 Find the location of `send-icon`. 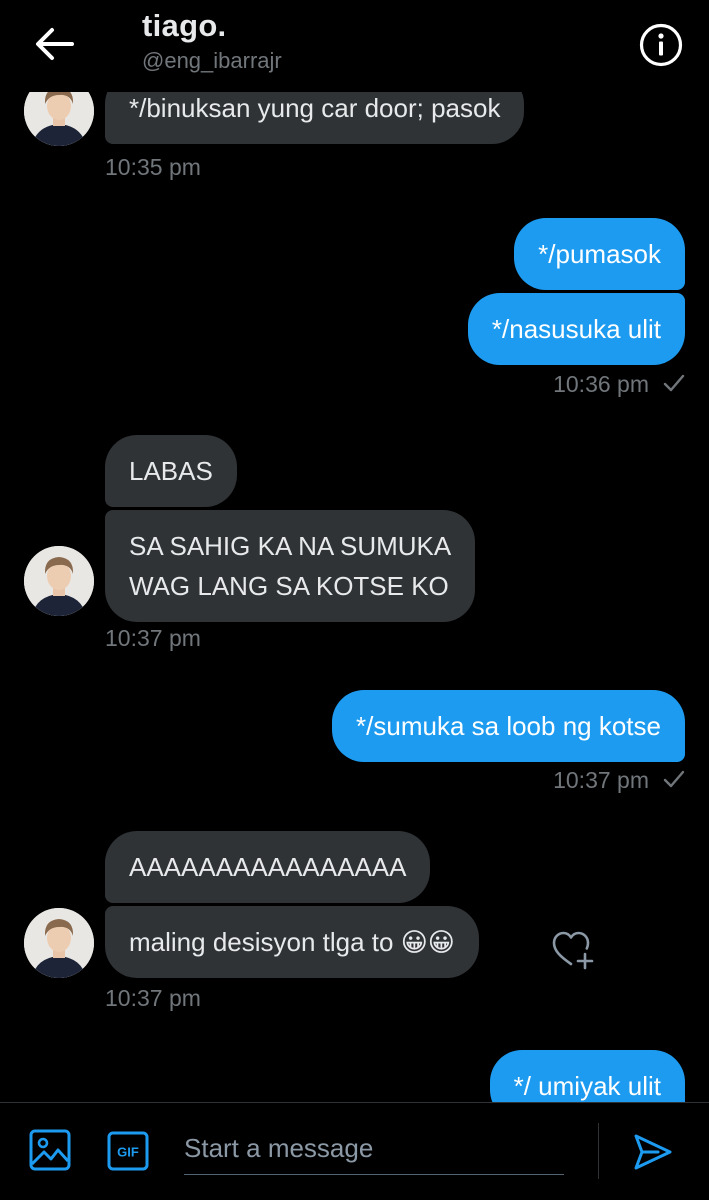

send-icon is located at coordinates (653, 1152).